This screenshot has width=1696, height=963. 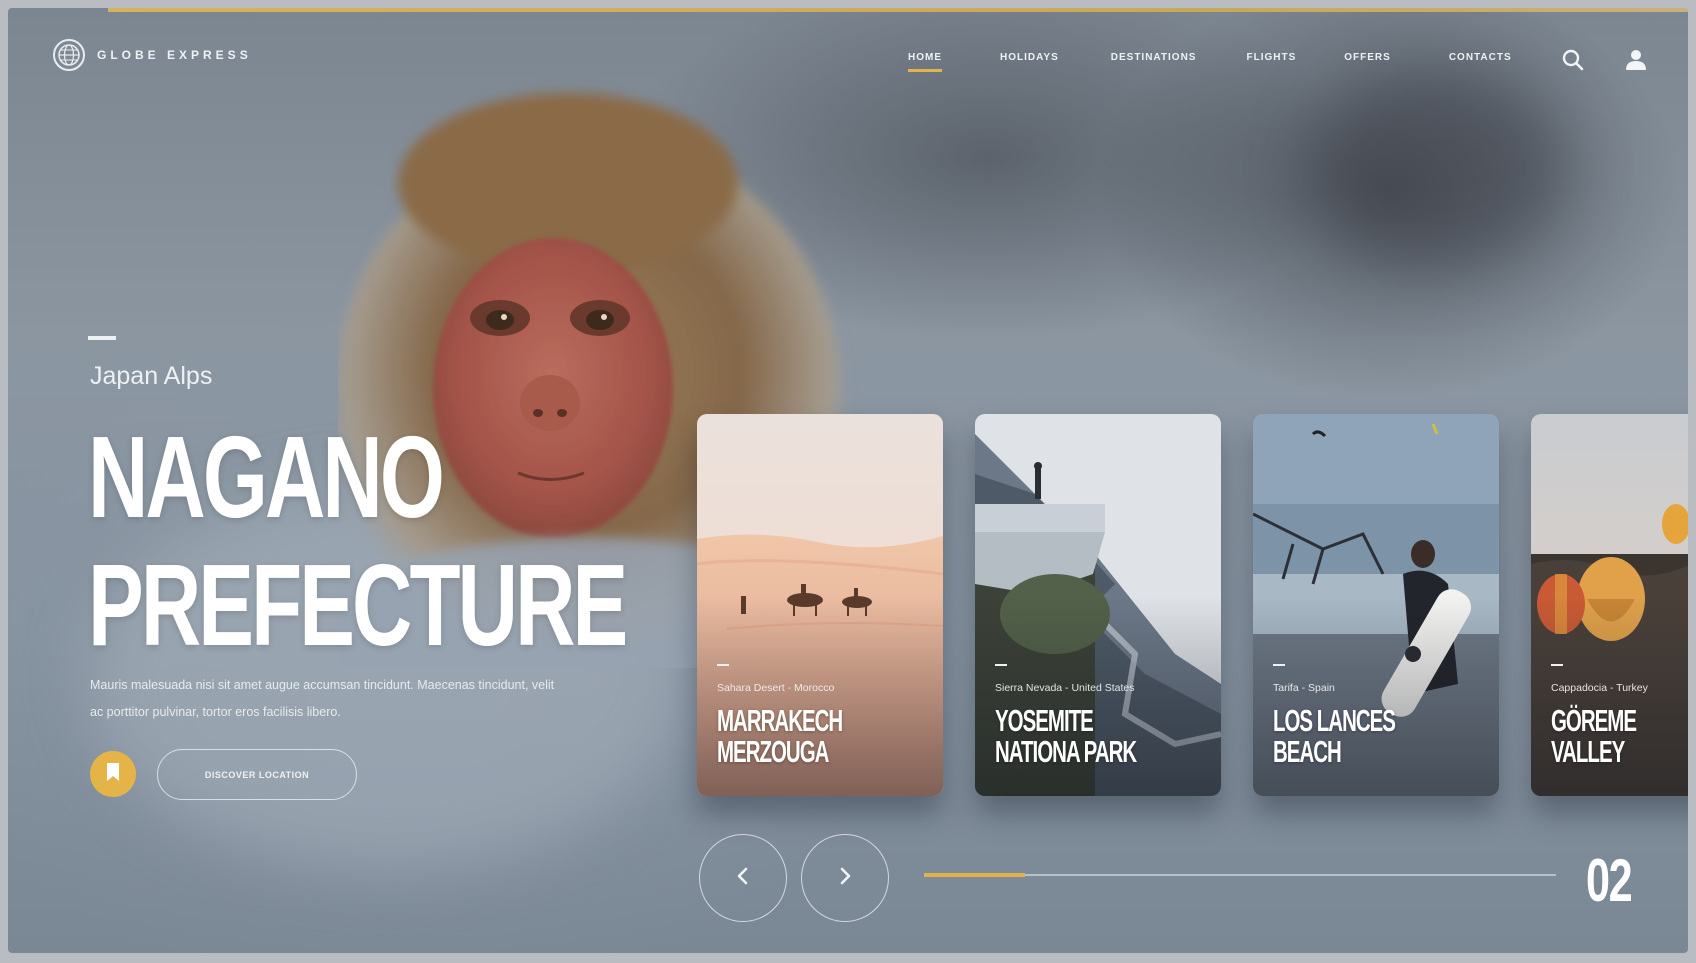 What do you see at coordinates (1636, 60) in the screenshot?
I see `user-icon` at bounding box center [1636, 60].